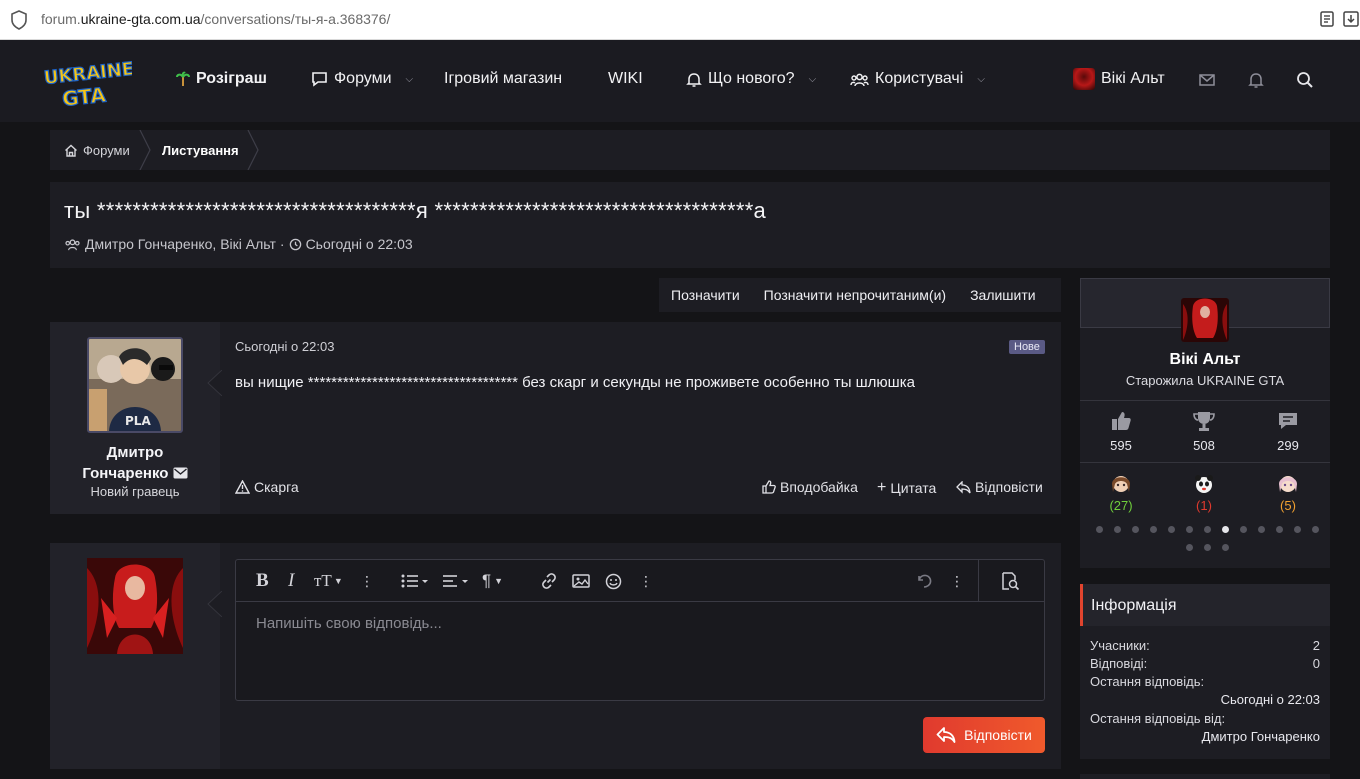 The height and width of the screenshot is (779, 1360). Describe the element at coordinates (200, 150) in the screenshot. I see `breadcrumb-conversations: Листування` at that location.